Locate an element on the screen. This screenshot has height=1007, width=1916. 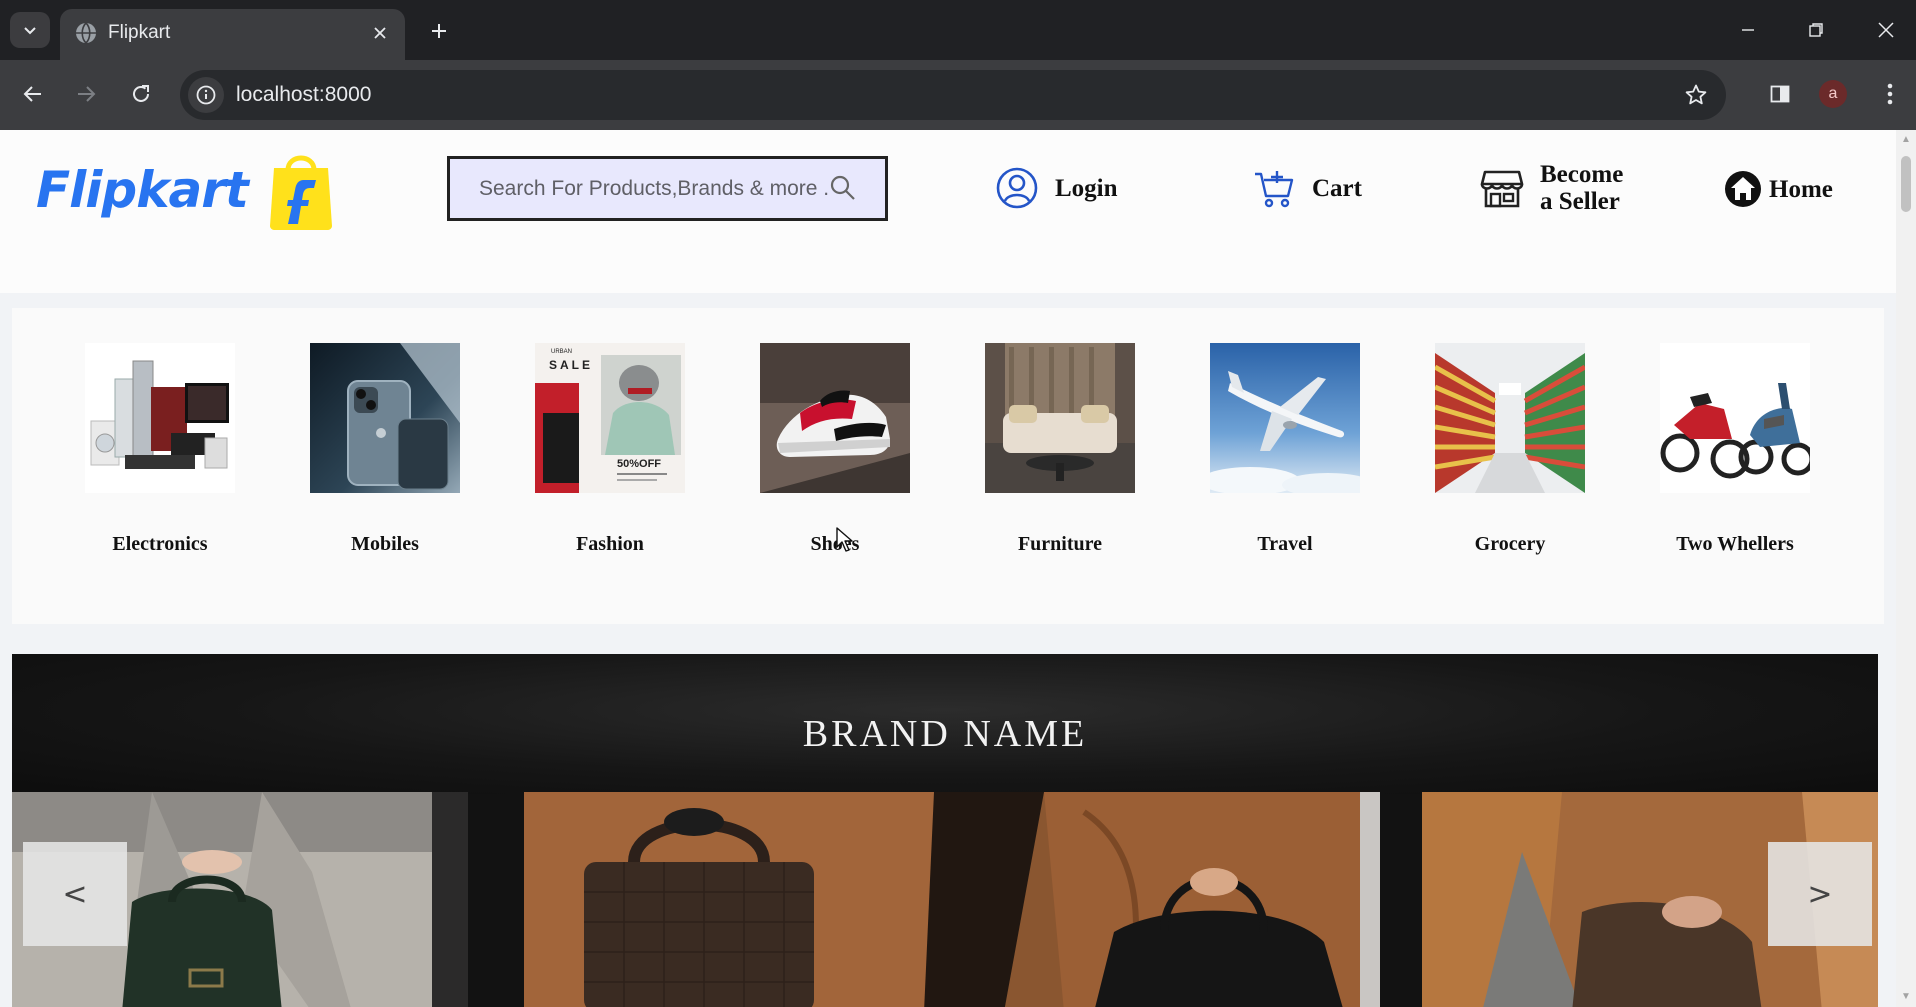
category-shoes: Shoes is located at coordinates (835, 449).